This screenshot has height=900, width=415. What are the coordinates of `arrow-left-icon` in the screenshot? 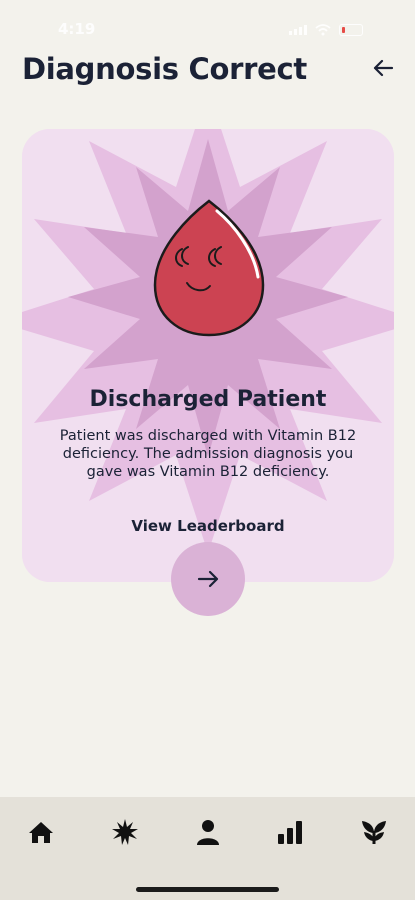 It's located at (383, 68).